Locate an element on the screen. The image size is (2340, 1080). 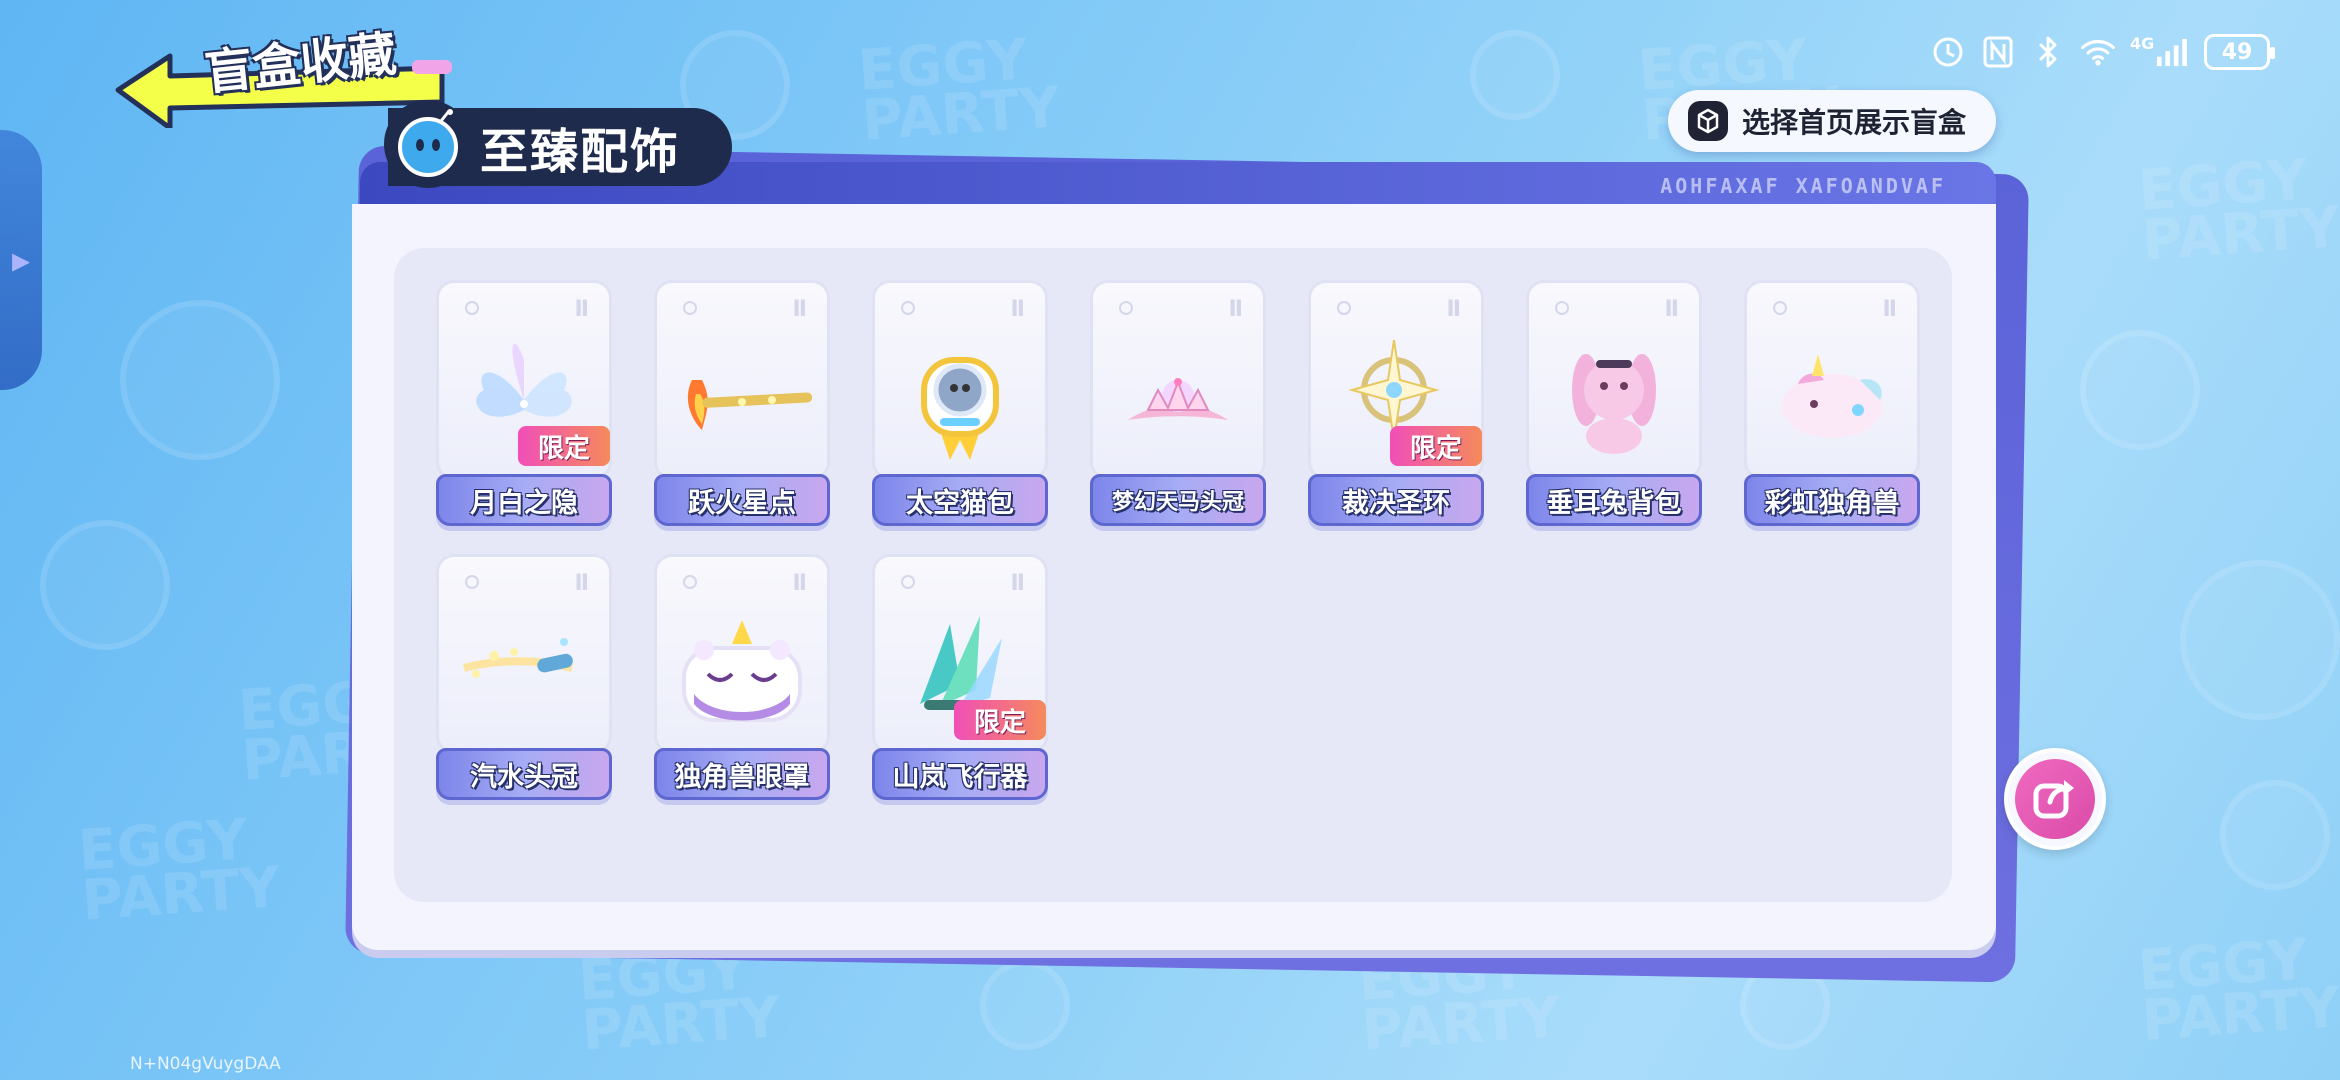
cellular-signal-icon: 4G is located at coordinates (2160, 52).